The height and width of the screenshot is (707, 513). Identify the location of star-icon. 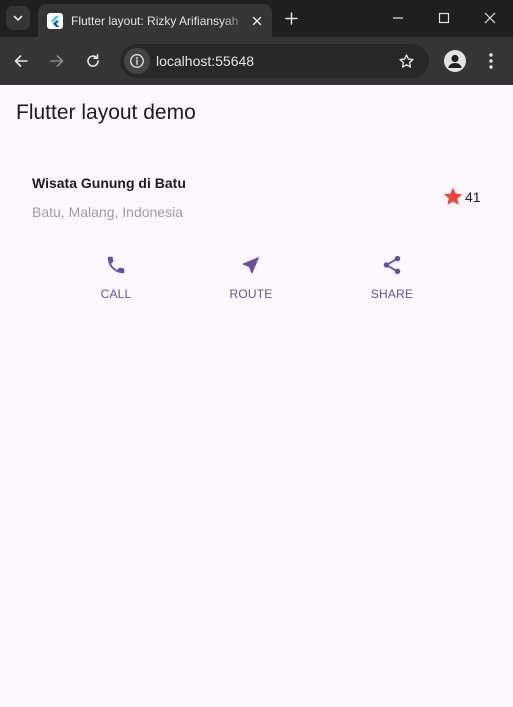
(453, 196).